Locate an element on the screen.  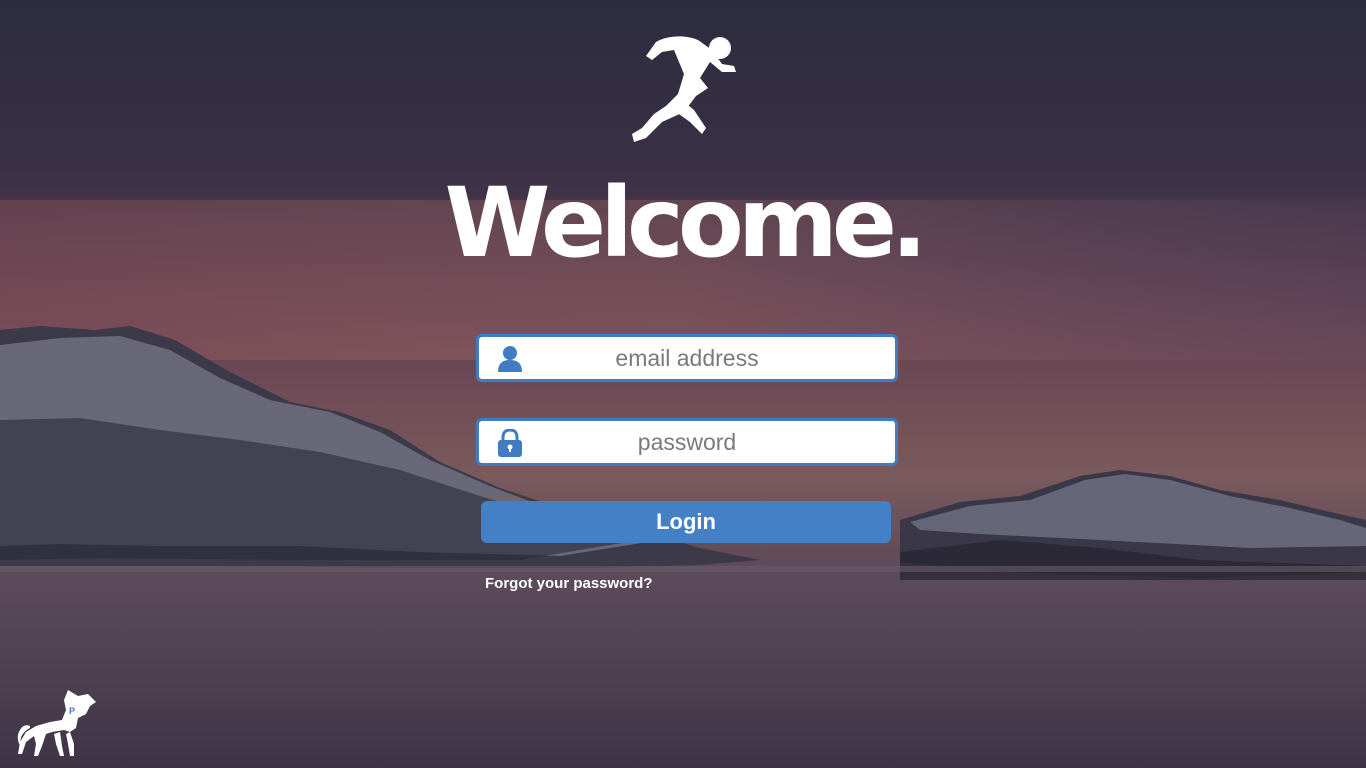
forgot-password-link: Forgot your password? is located at coordinates (569, 583).